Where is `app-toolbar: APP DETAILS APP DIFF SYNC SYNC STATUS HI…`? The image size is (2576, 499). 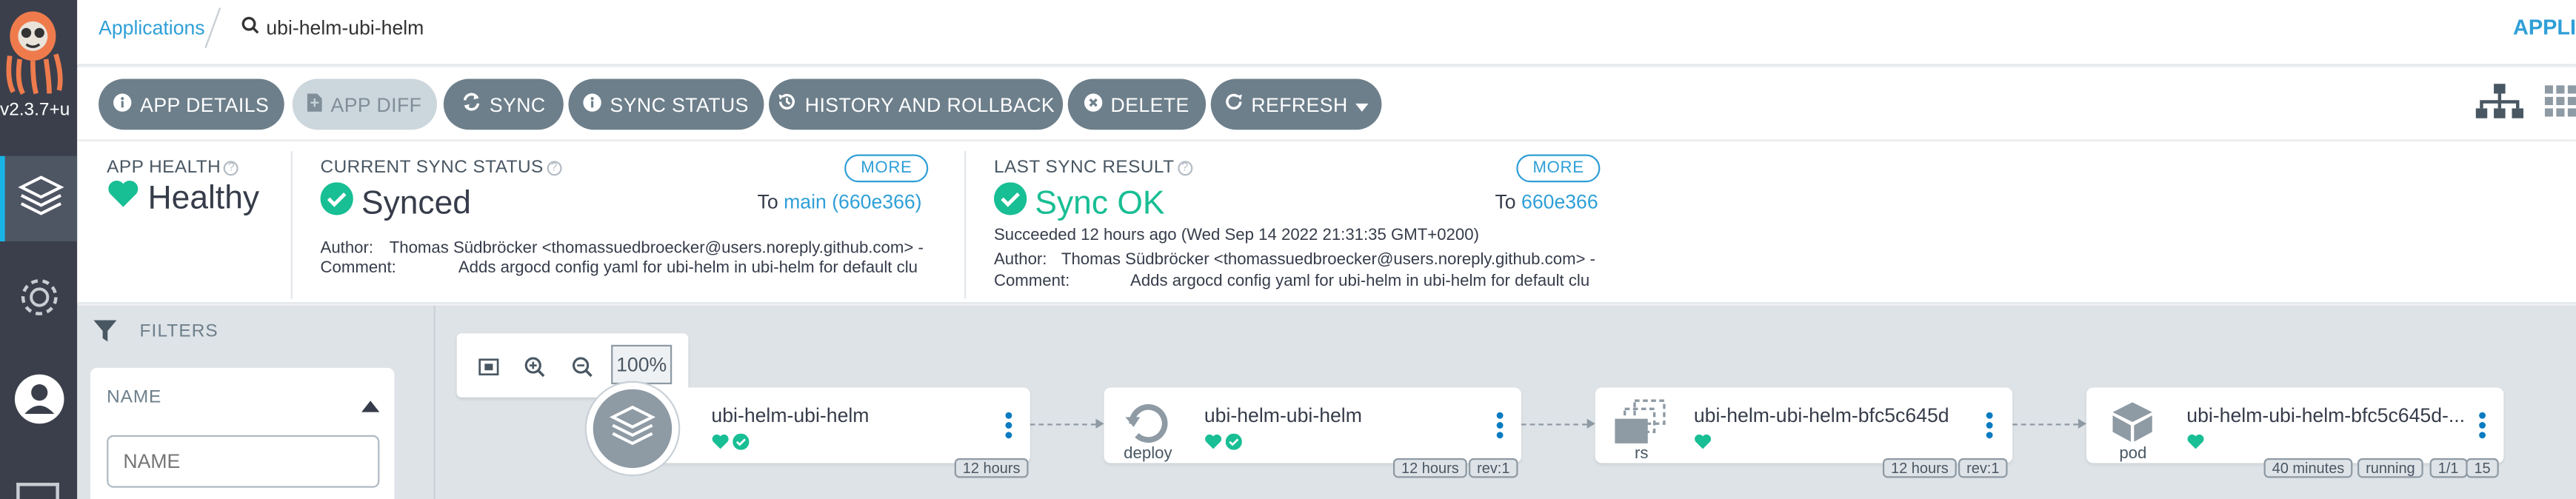 app-toolbar: APP DETAILS APP DIFF SYNC SYNC STATUS HI… is located at coordinates (1326, 104).